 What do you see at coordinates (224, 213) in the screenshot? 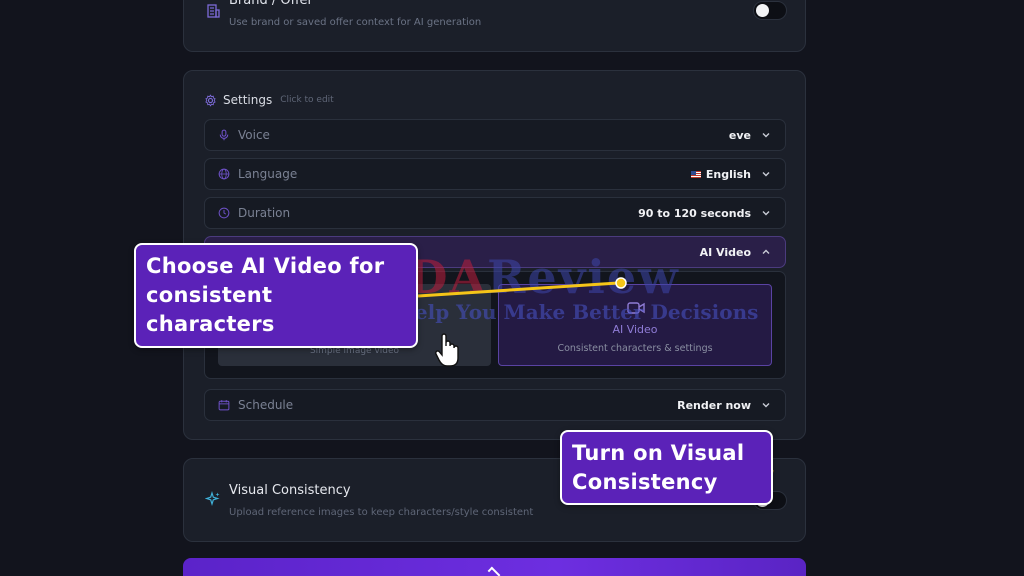
I see `clock-icon` at bounding box center [224, 213].